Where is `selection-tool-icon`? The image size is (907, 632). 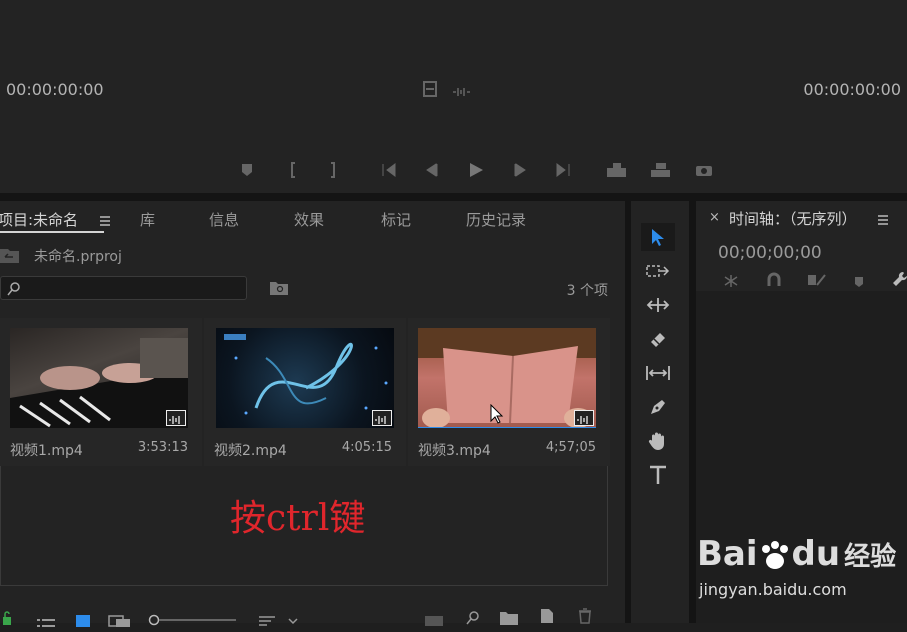
selection-tool-icon is located at coordinates (658, 237).